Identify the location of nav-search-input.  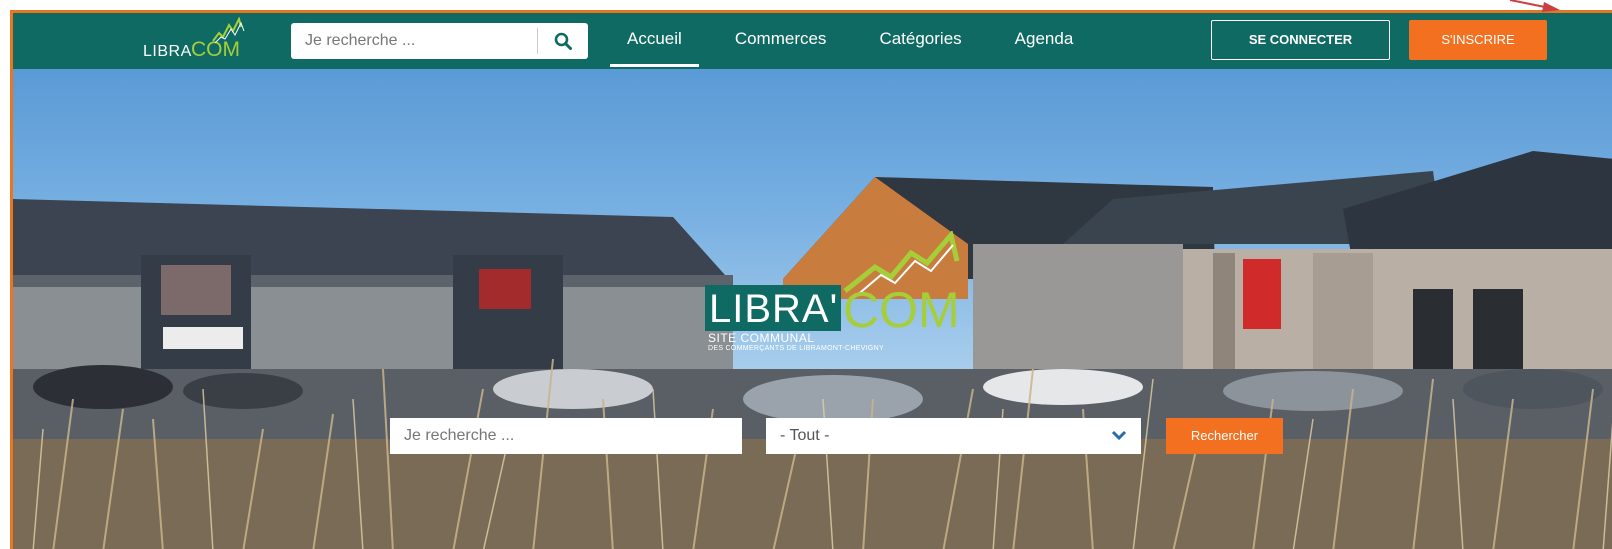
(414, 41).